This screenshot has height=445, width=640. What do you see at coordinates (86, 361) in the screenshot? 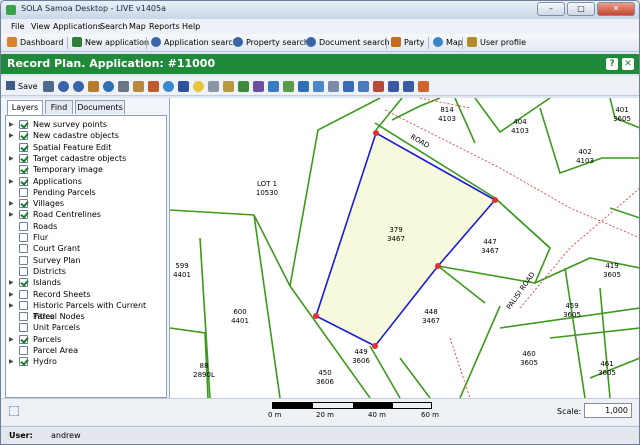
I see `layer-item: ▶ Hydro` at bounding box center [86, 361].